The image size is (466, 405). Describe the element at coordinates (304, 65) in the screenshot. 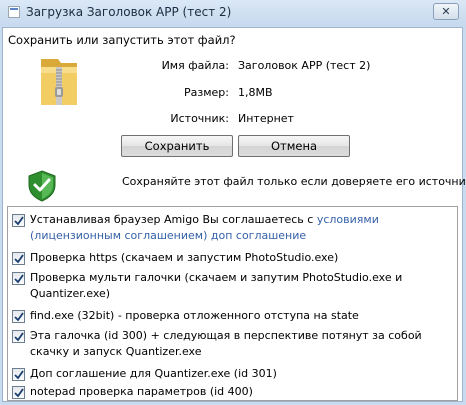

I see `file-name-value: Заголовок APP (тест 2)` at that location.